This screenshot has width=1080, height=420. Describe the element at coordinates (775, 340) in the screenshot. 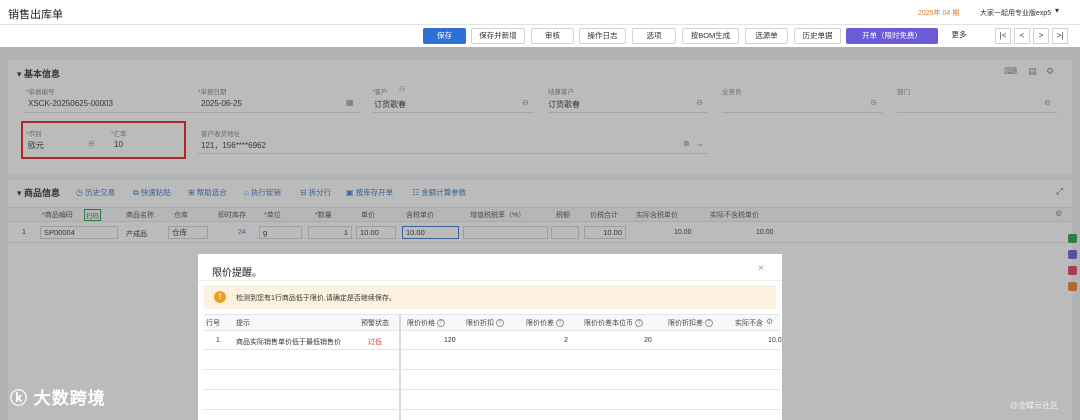

I see `dcell-real: 10.0` at that location.